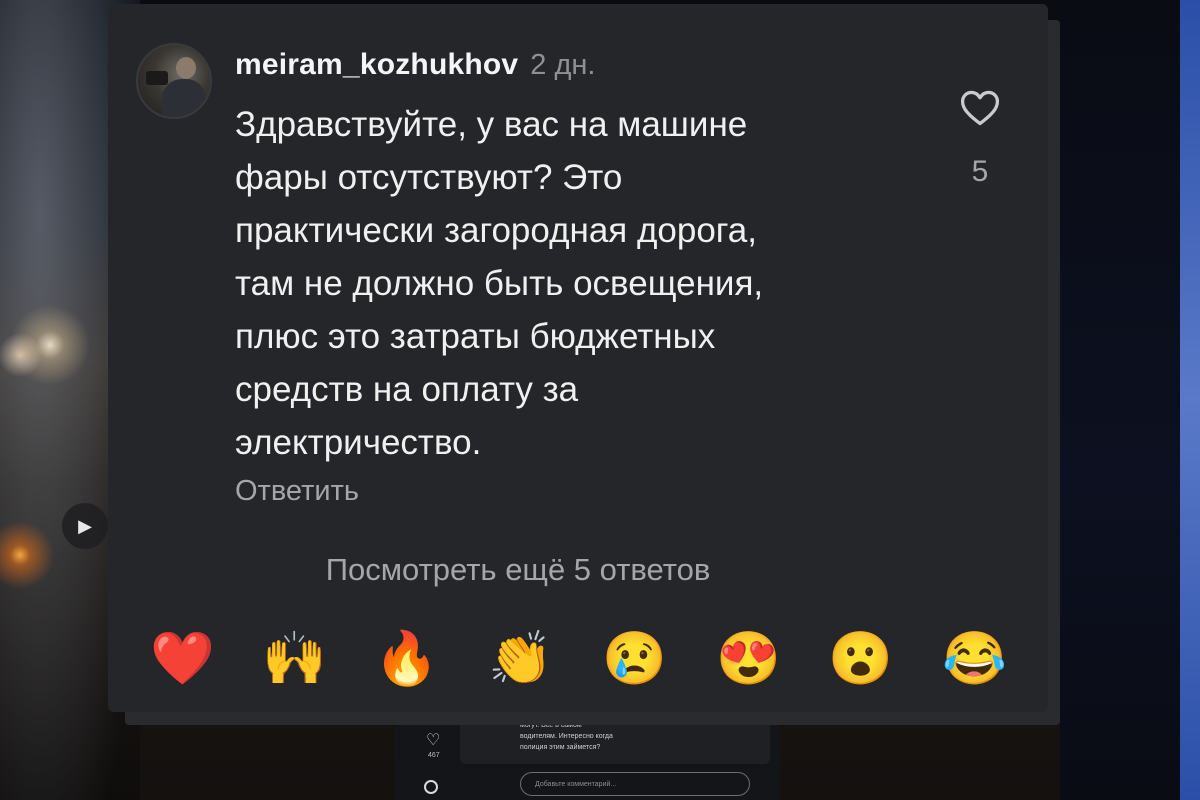 Image resolution: width=1200 pixels, height=800 pixels. I want to click on avatar-figure, so click(184, 98).